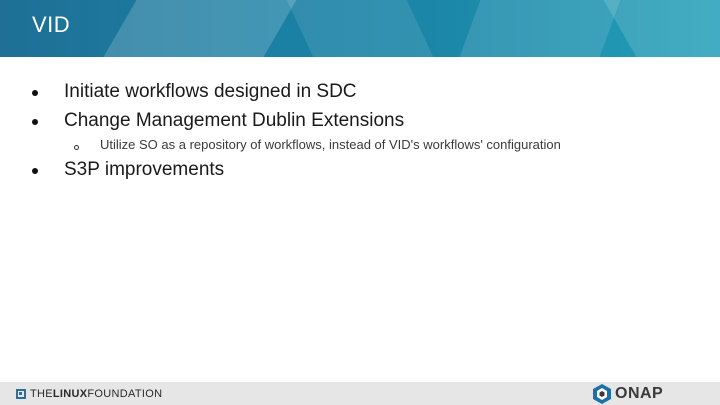 The width and height of the screenshot is (720, 405). What do you see at coordinates (51, 24) in the screenshot?
I see `slide-title: VID` at bounding box center [51, 24].